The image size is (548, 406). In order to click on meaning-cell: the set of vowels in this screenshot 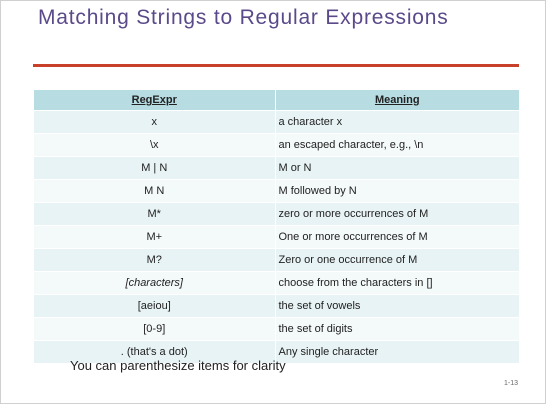, I will do `click(397, 306)`.